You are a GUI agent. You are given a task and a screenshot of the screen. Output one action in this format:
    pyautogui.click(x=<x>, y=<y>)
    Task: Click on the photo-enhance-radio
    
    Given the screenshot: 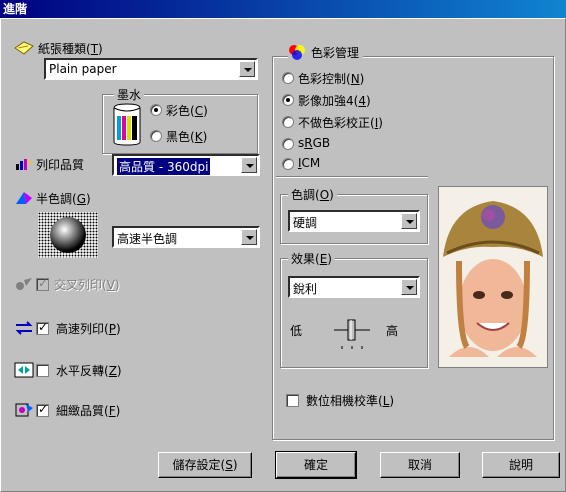 What is the action you would take?
    pyautogui.click(x=288, y=100)
    